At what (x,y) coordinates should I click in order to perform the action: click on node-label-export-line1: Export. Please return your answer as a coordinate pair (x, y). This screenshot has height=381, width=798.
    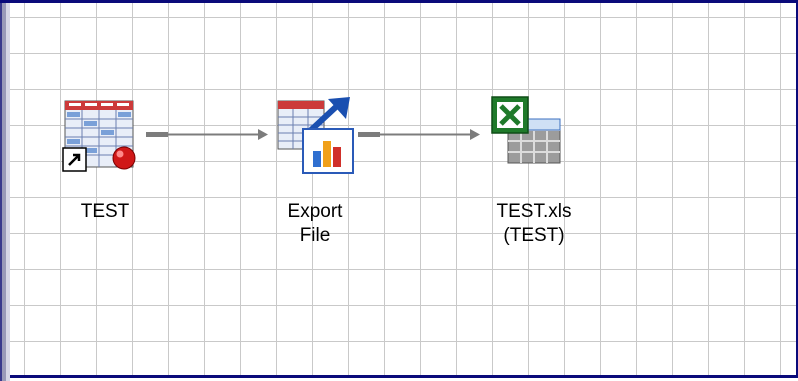
    Looking at the image, I should click on (315, 211).